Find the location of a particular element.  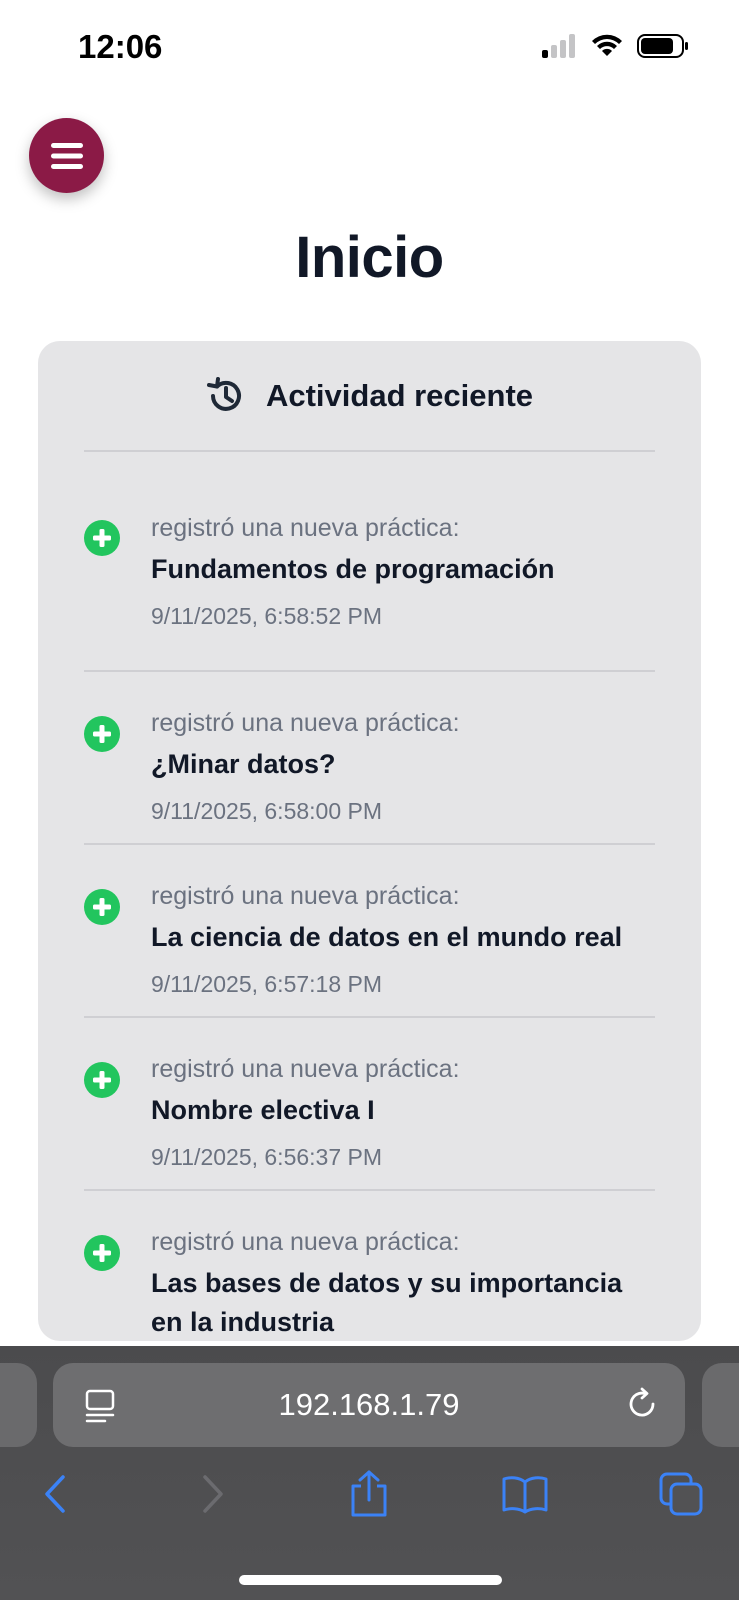

share-icon is located at coordinates (369, 1493).